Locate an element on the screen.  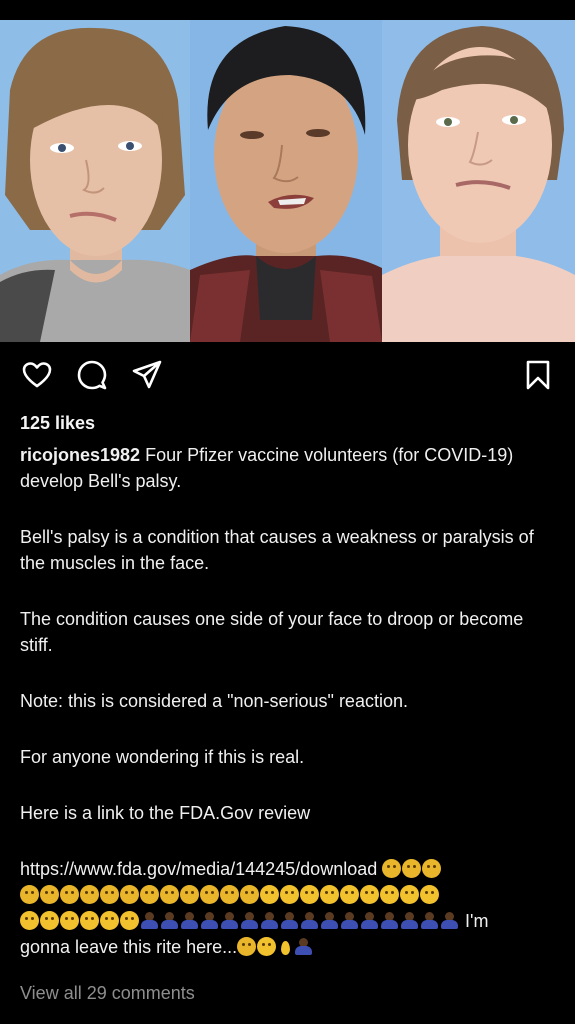
caption-paragraph: Here is a link to the FDA.Gov review is located at coordinates (165, 813).